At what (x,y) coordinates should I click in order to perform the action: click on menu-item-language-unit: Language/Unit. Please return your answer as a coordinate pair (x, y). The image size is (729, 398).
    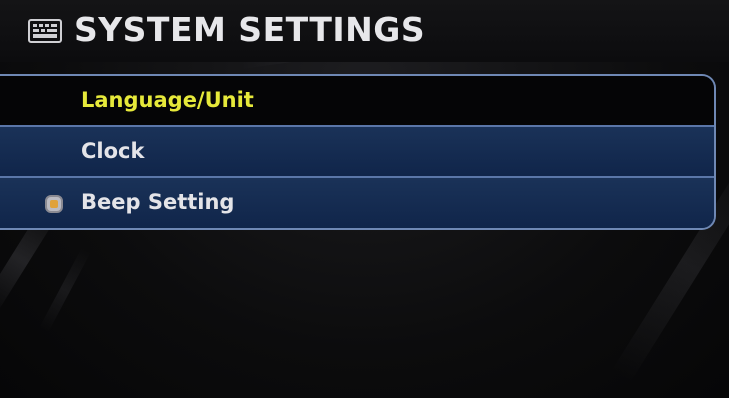
    Looking at the image, I should click on (357, 101).